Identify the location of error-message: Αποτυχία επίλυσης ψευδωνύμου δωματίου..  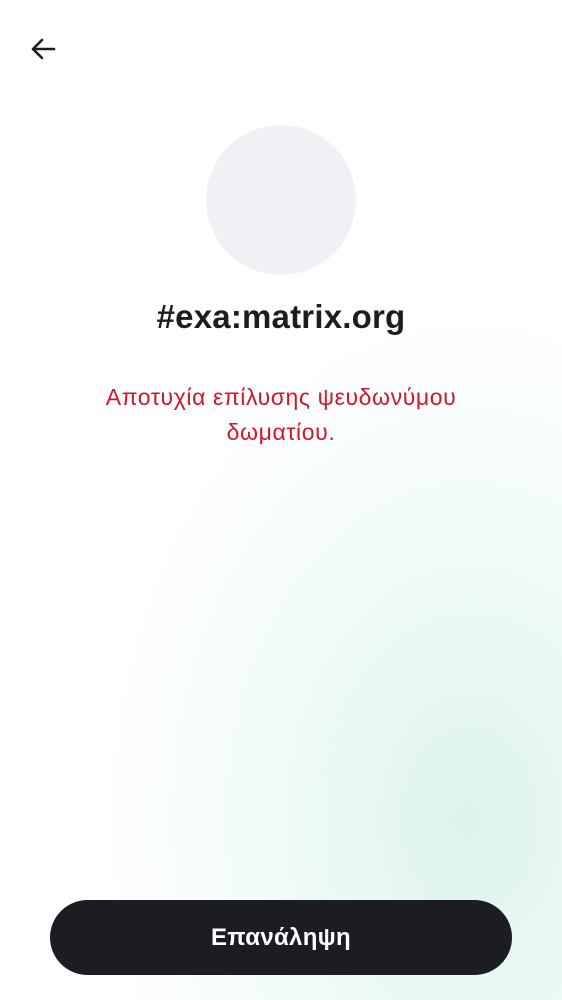
(281, 414).